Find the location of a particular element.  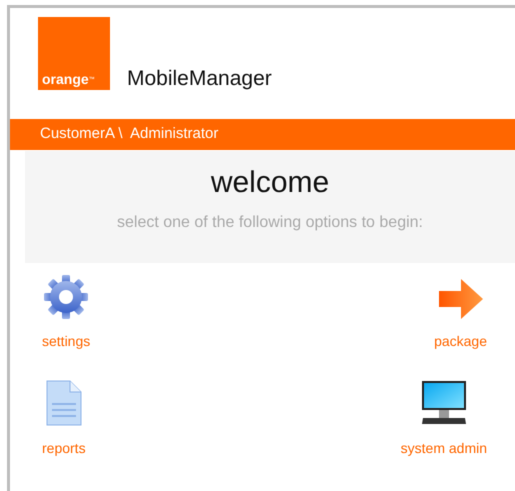

option-link: settings is located at coordinates (66, 313).